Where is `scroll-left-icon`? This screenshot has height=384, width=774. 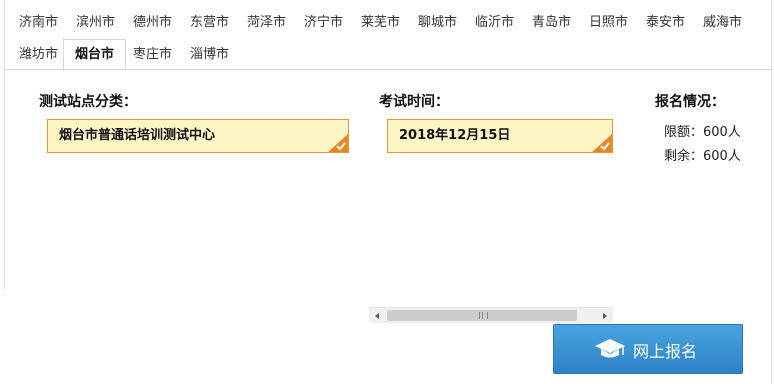
scroll-left-icon is located at coordinates (377, 316).